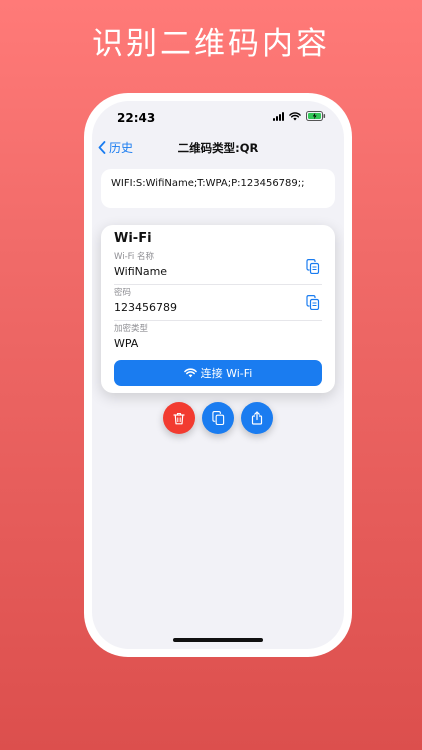  What do you see at coordinates (126, 343) in the screenshot?
I see `field-value: WPA` at bounding box center [126, 343].